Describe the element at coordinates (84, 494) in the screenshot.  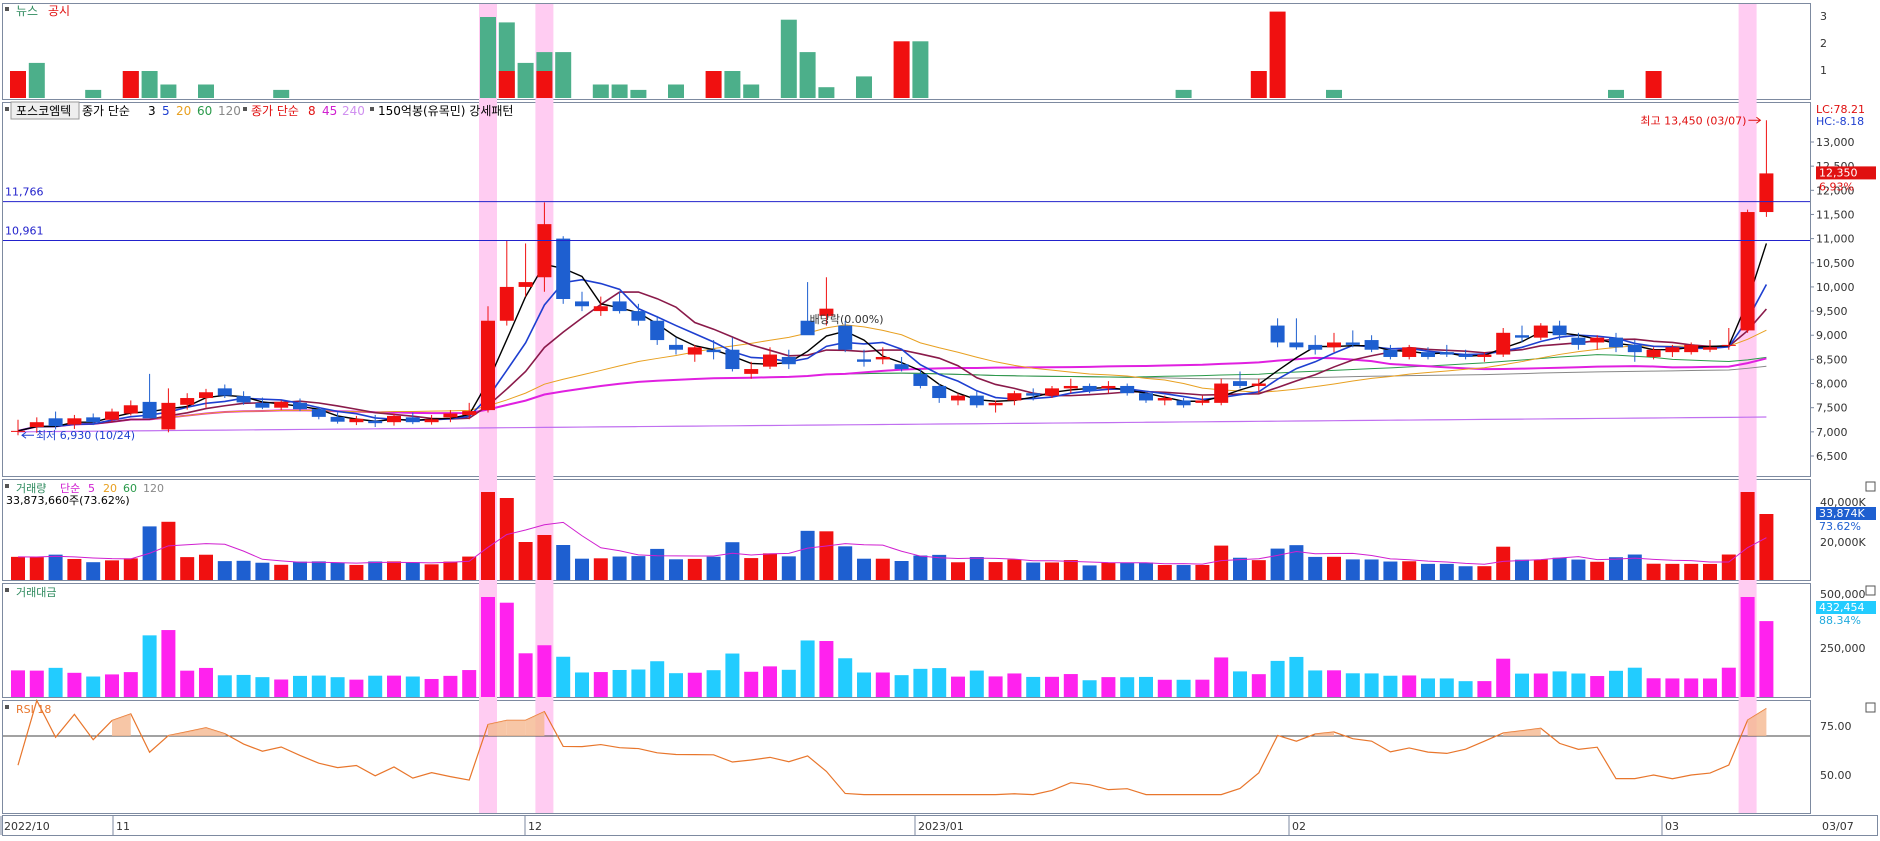
I see `volume-legend: 거래량 단순 5 20 60 120 33,873,660주(73.62%)` at that location.